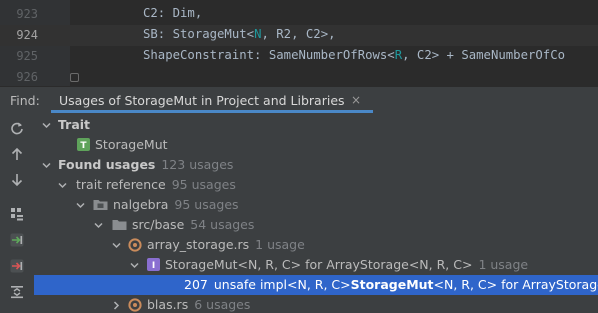  What do you see at coordinates (212, 111) in the screenshot?
I see `active-tab-indicator` at bounding box center [212, 111].